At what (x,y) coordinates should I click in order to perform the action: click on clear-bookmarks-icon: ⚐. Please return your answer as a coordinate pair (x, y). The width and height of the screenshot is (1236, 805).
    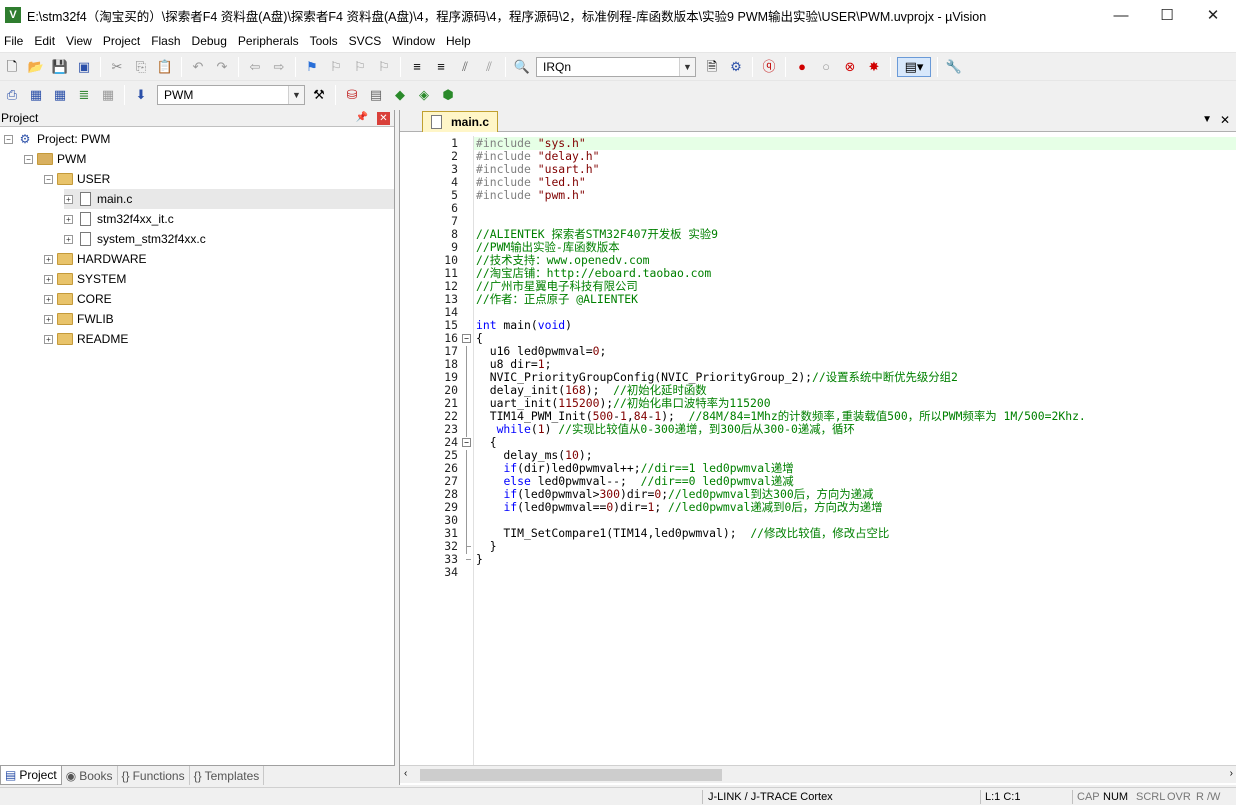
    Looking at the image, I should click on (384, 67).